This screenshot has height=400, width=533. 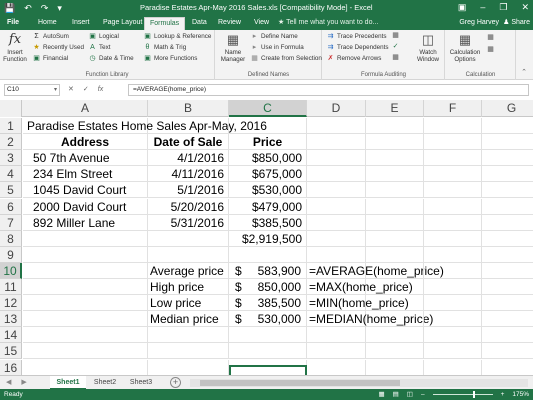 I want to click on fx-icon: fx, so click(x=100, y=90).